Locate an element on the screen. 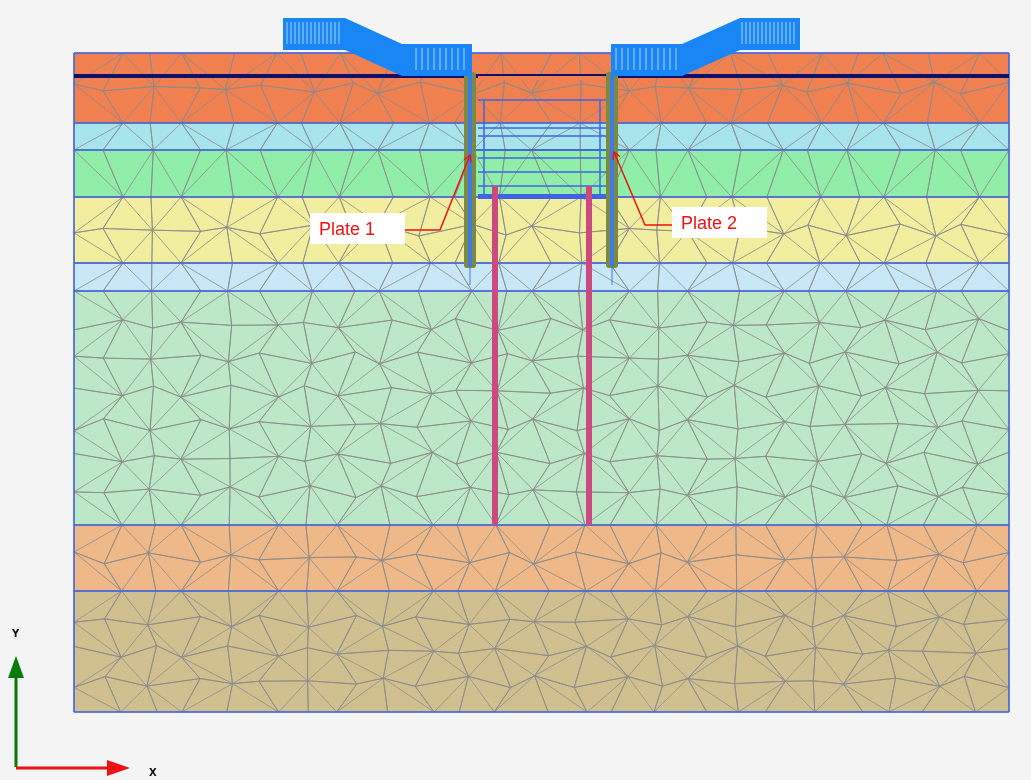  plate-label: Plate 1 is located at coordinates (347, 229).